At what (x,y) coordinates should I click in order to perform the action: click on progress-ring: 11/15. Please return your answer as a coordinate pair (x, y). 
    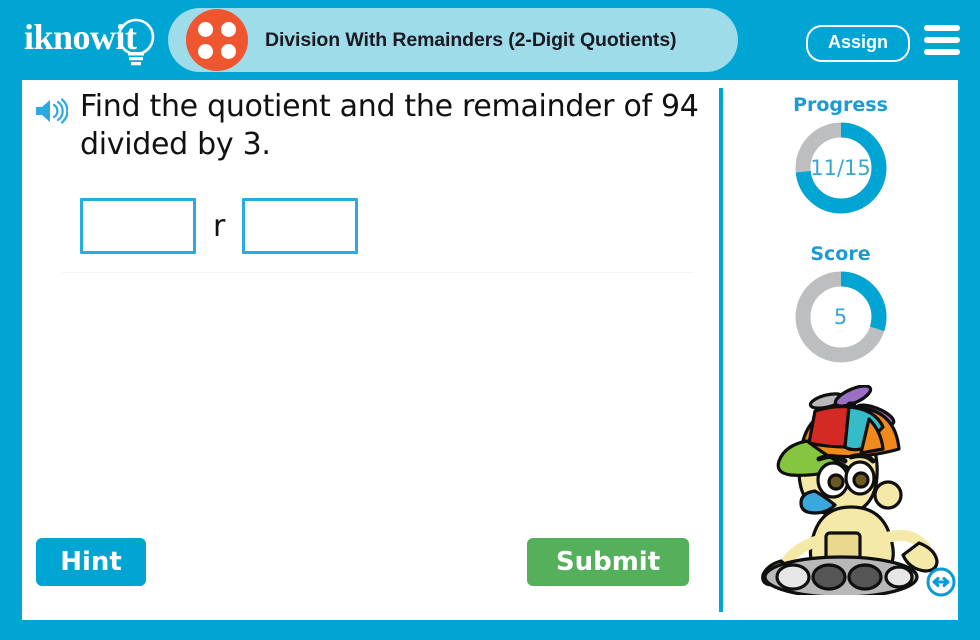
    Looking at the image, I should click on (841, 168).